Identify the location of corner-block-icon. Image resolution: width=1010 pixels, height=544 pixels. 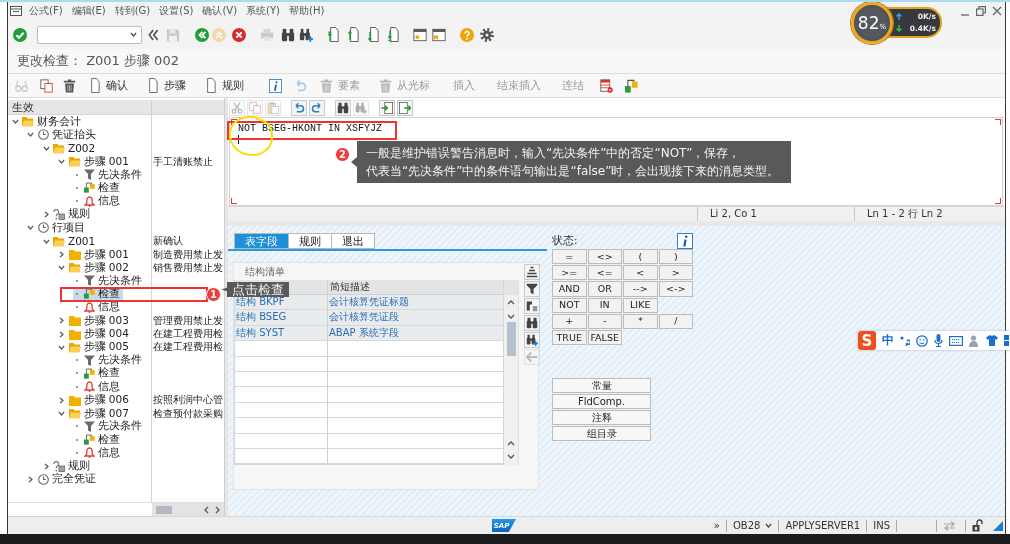
(532, 306).